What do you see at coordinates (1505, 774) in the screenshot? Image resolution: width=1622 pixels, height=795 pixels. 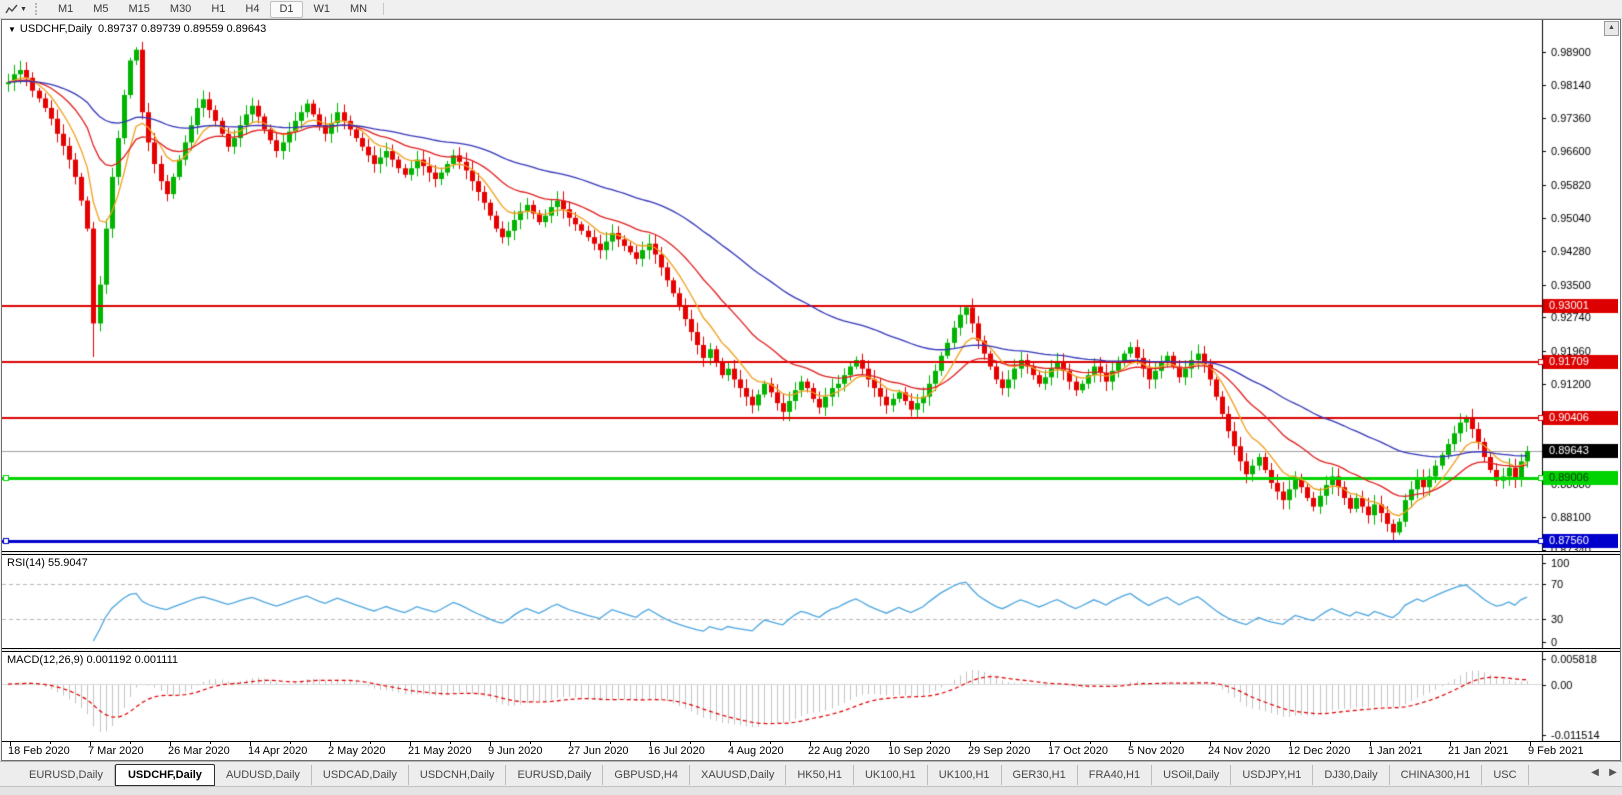 I see `chart-tab-usc: USC` at bounding box center [1505, 774].